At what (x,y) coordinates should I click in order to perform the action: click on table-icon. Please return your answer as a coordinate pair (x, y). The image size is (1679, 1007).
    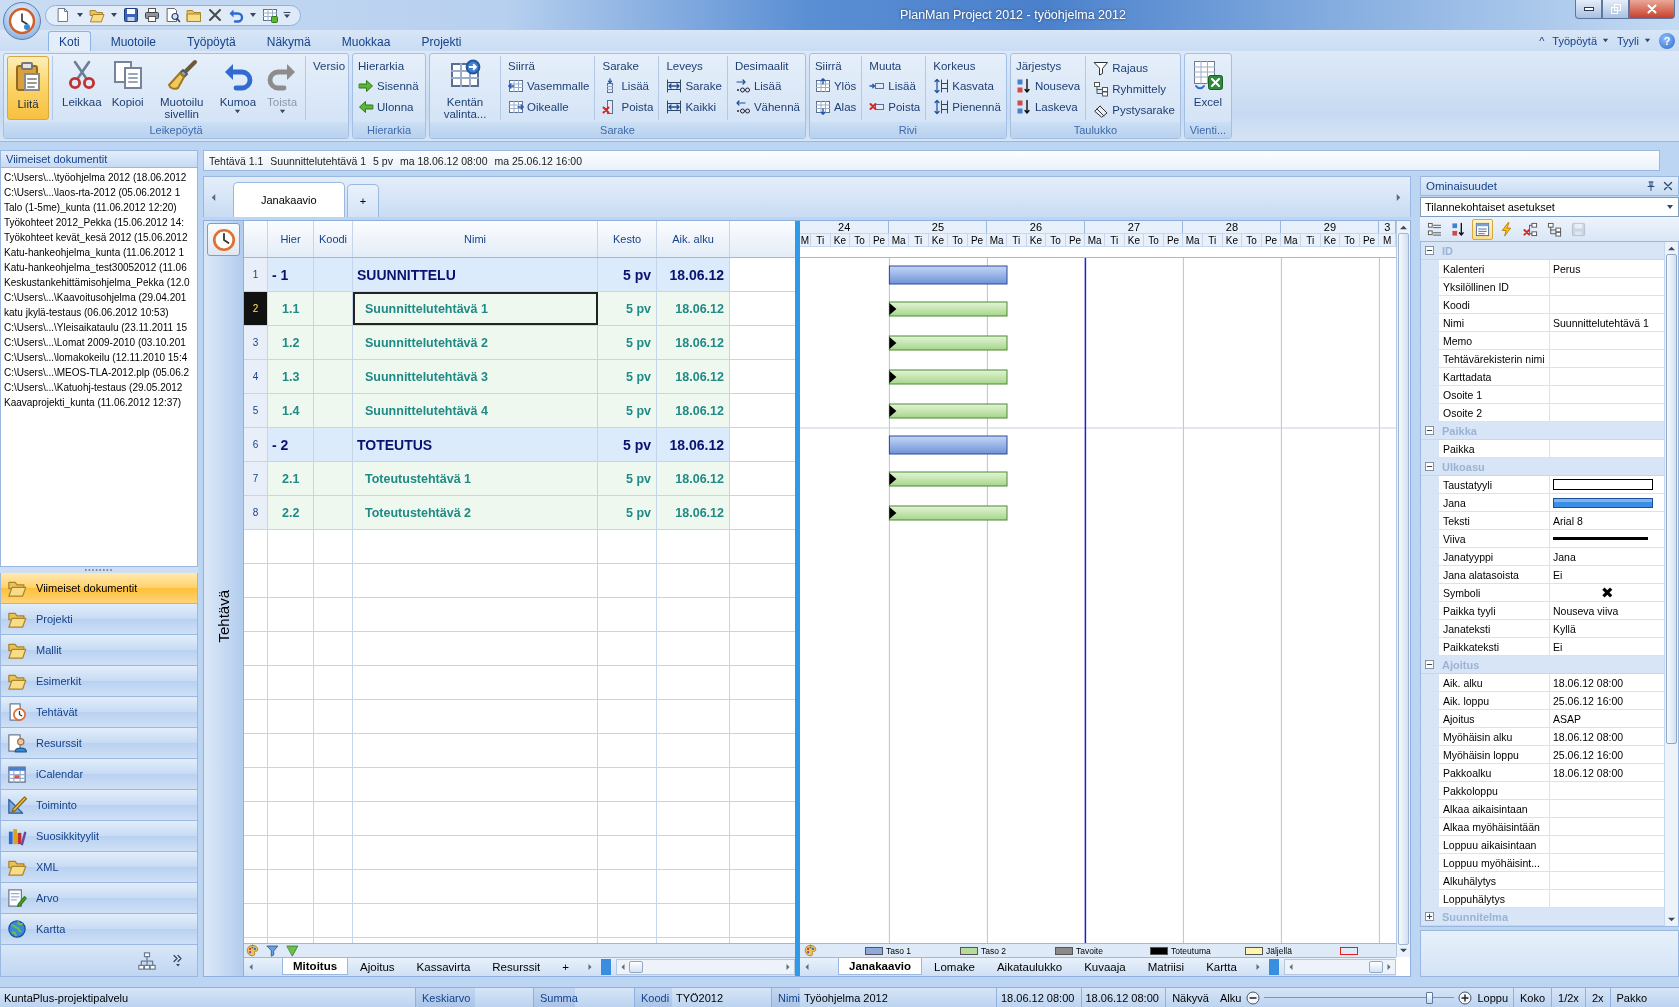
    Looking at the image, I should click on (270, 15).